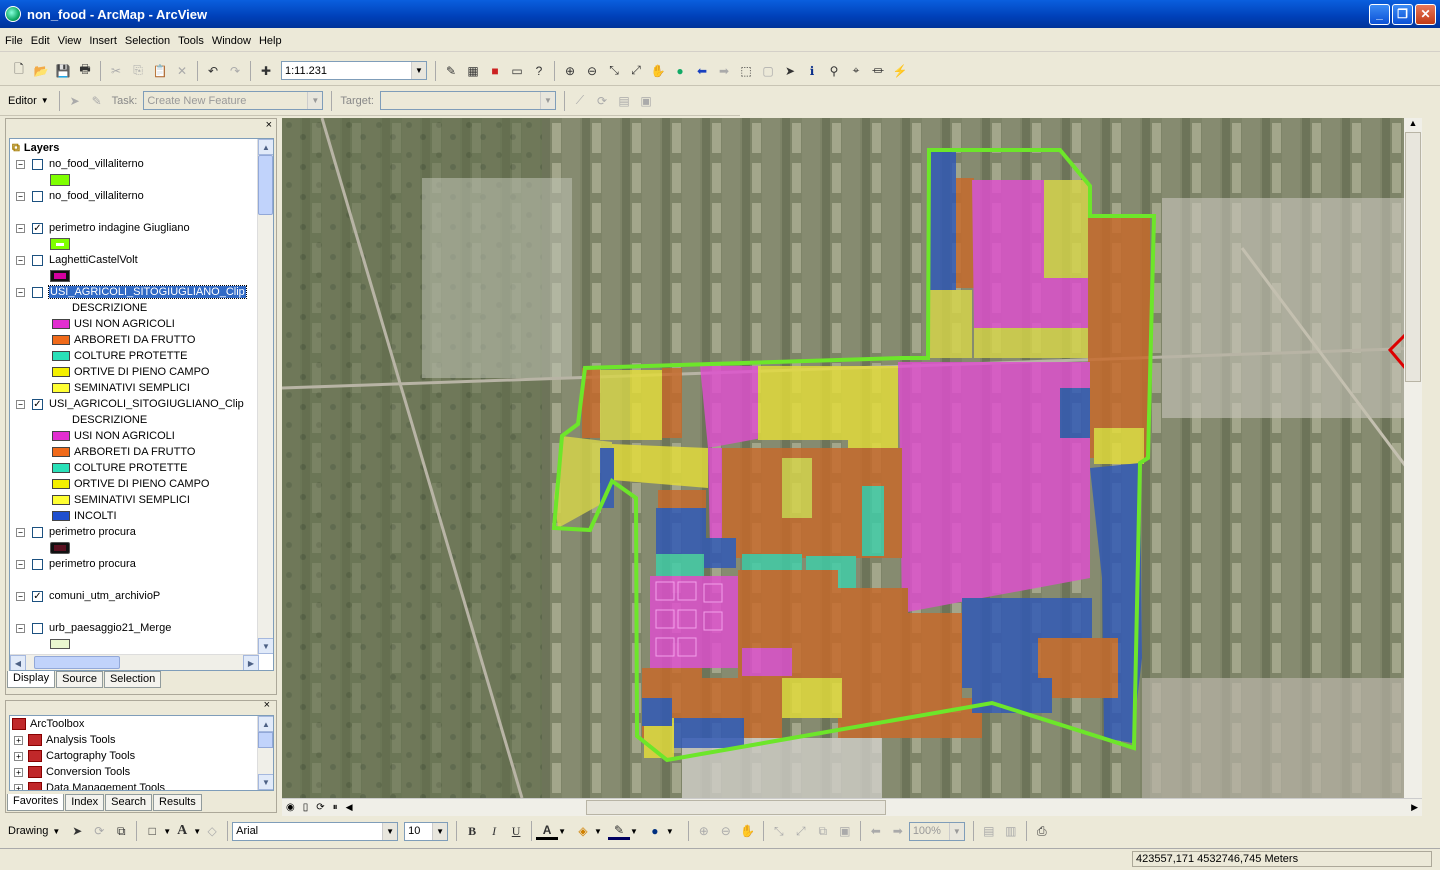 The height and width of the screenshot is (870, 1440). Describe the element at coordinates (779, 831) in the screenshot. I see `fixed-zoom-in-layout-icon: ⤡` at that location.